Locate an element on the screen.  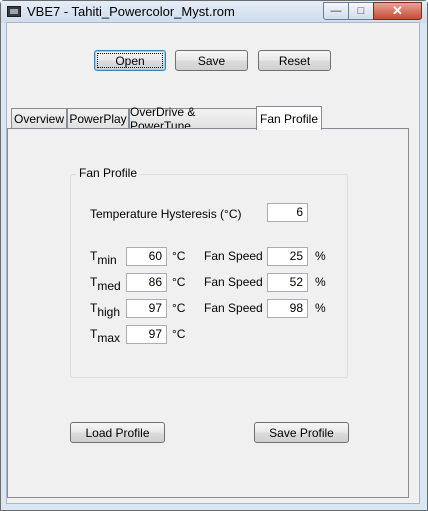
t-min-fan-speed-input: 25 is located at coordinates (287, 256).